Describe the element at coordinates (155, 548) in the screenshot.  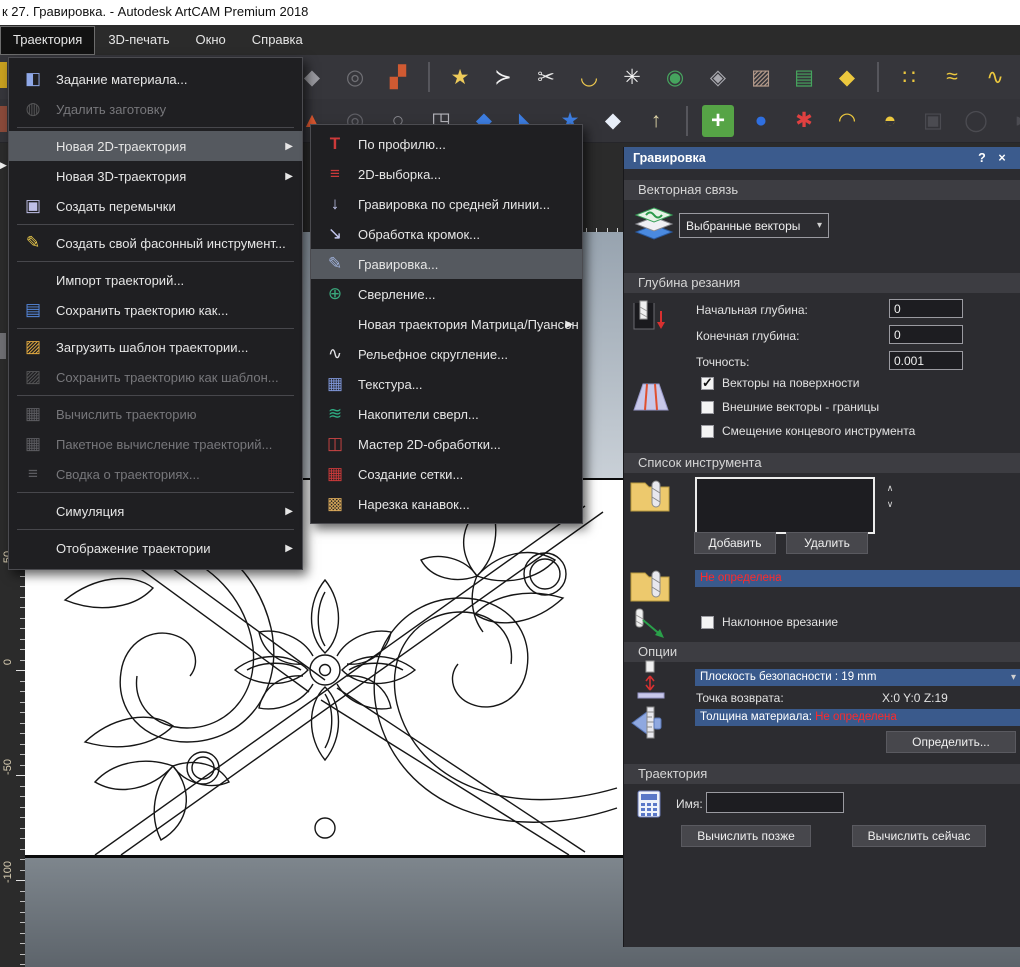
I see `menu-item-toolpath-display: Отображение траектории ▶` at that location.